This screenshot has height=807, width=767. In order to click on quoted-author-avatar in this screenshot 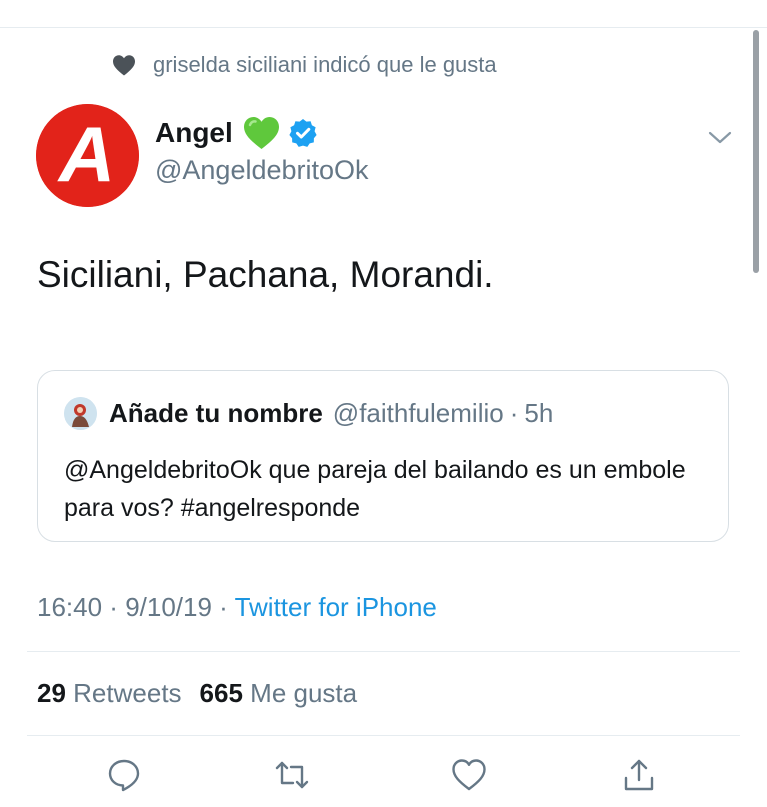, I will do `click(80, 413)`.